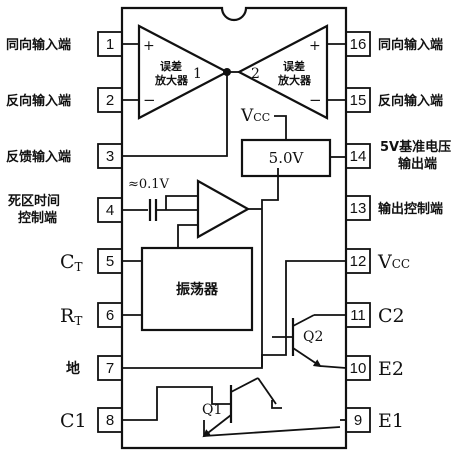 This screenshot has width=463, height=463. I want to click on pin-num-12: 12, so click(358, 261).